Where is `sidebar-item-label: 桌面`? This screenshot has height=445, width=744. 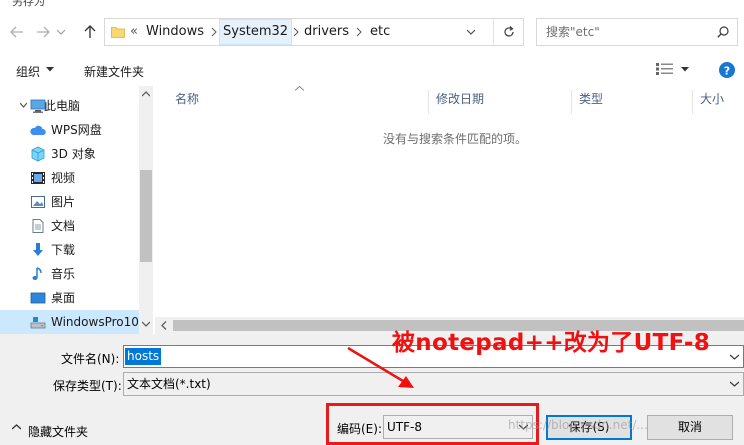
sidebar-item-label: 桌面 is located at coordinates (63, 298).